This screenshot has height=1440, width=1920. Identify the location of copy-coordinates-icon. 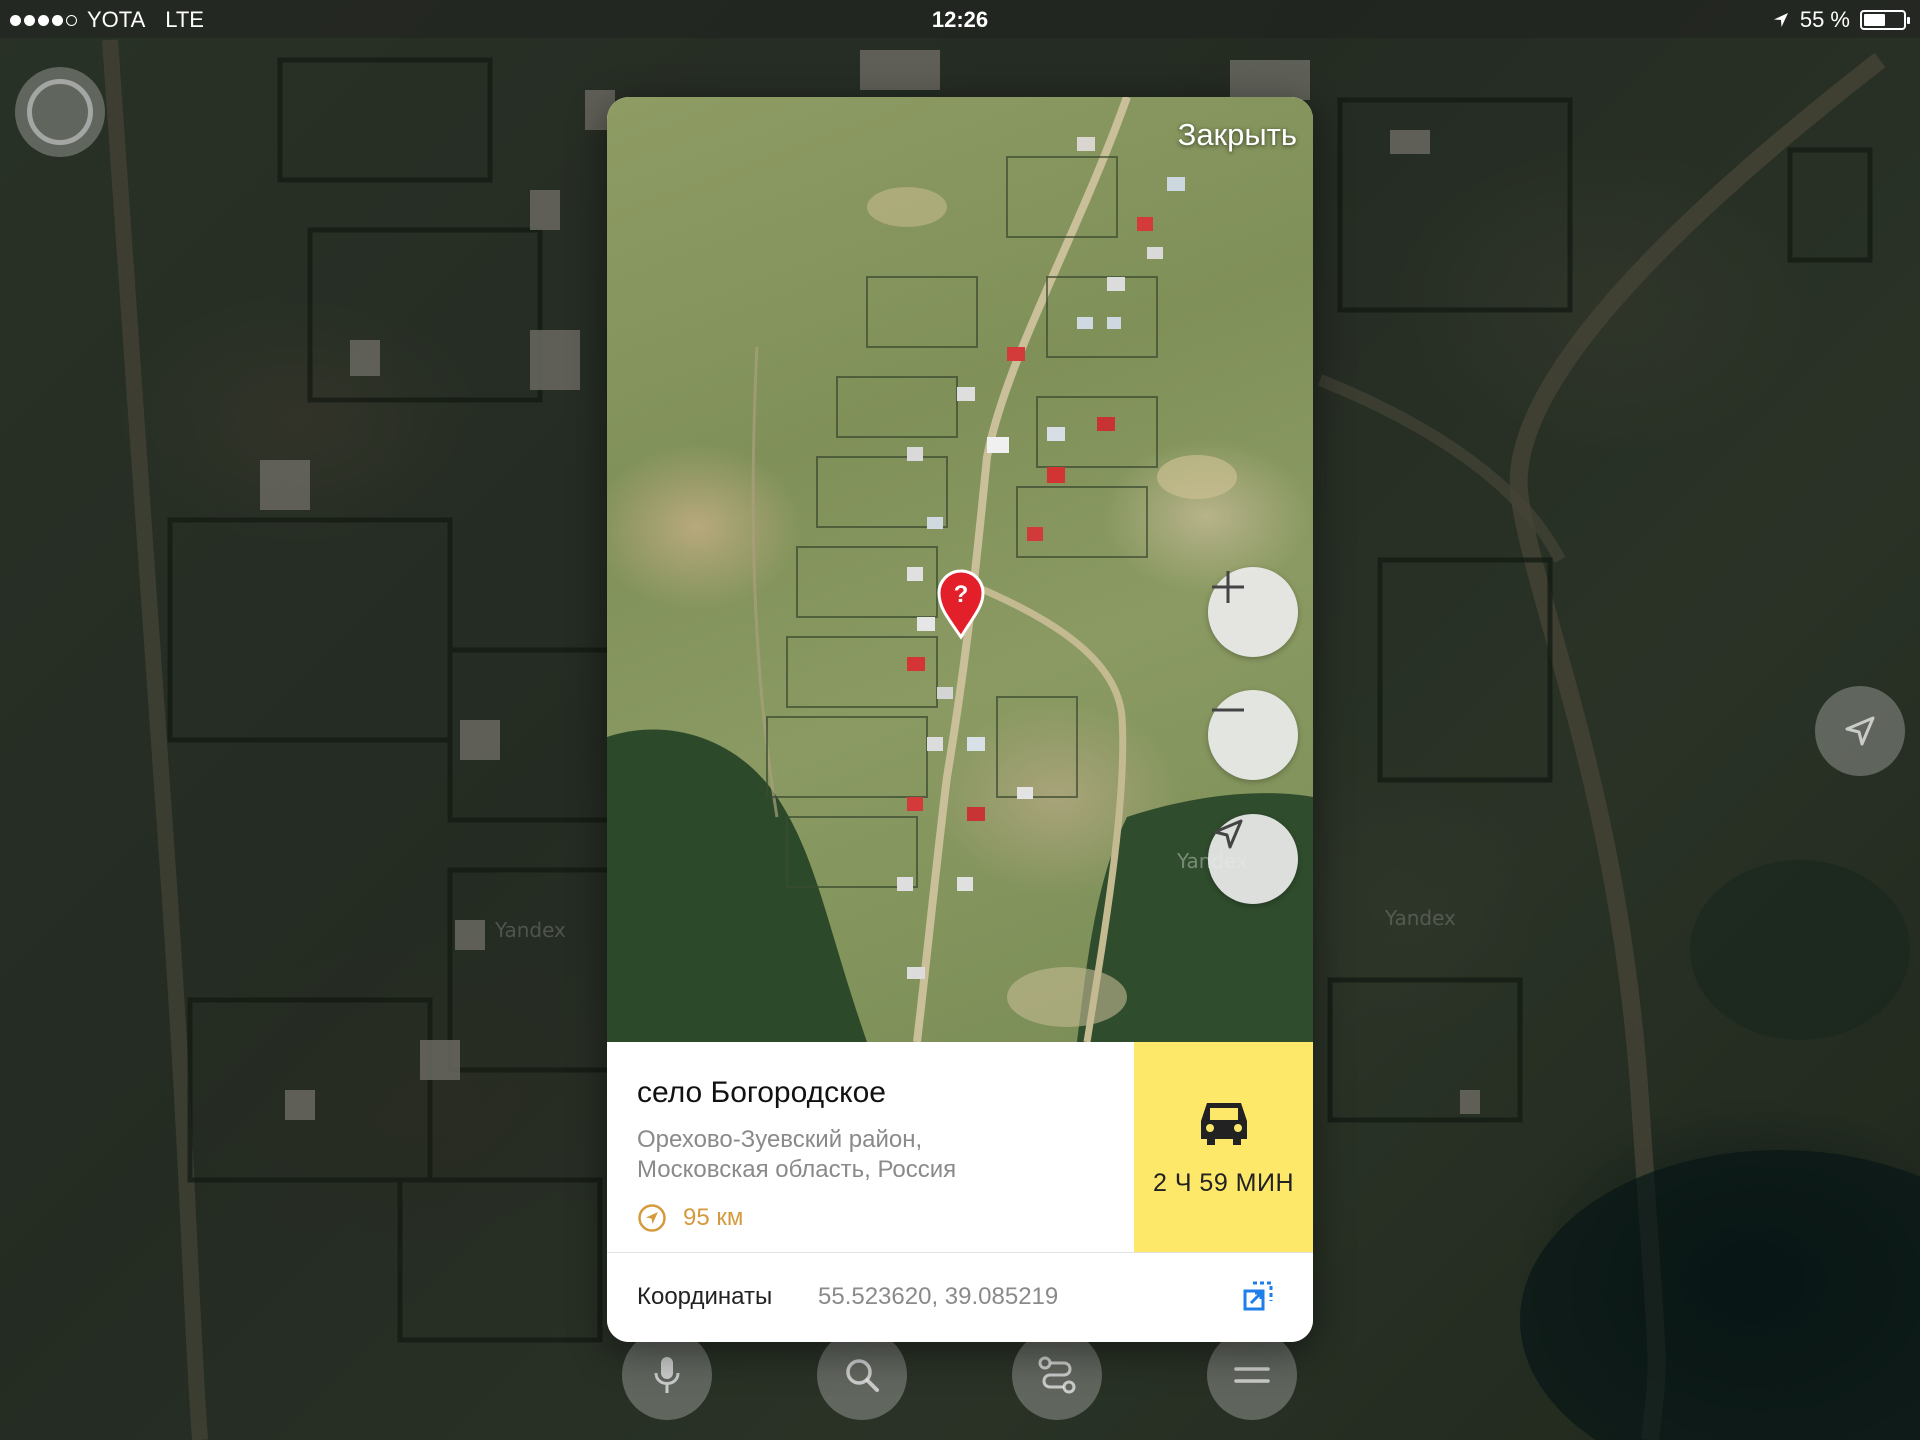
(1258, 1296).